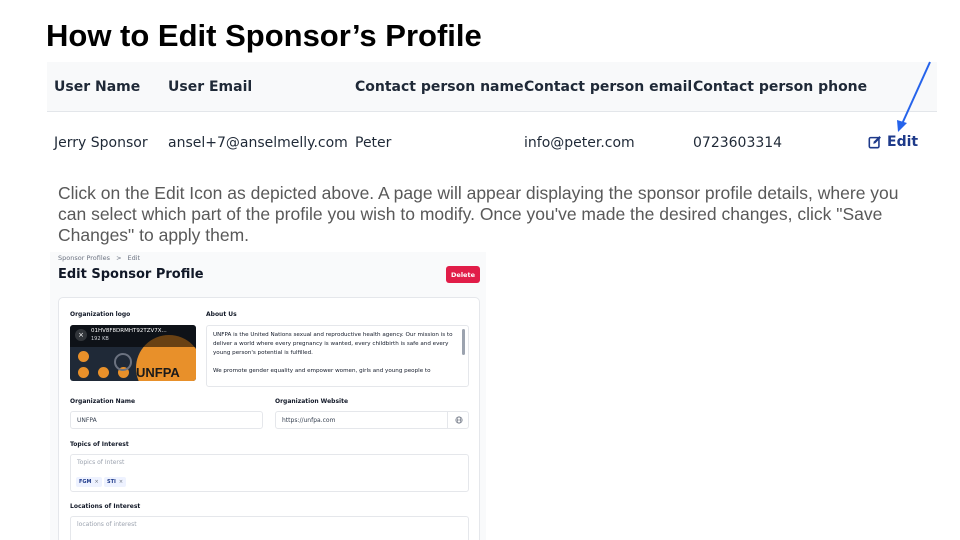 This screenshot has width=960, height=540. What do you see at coordinates (221, 314) in the screenshot?
I see `about-label: About Us` at bounding box center [221, 314].